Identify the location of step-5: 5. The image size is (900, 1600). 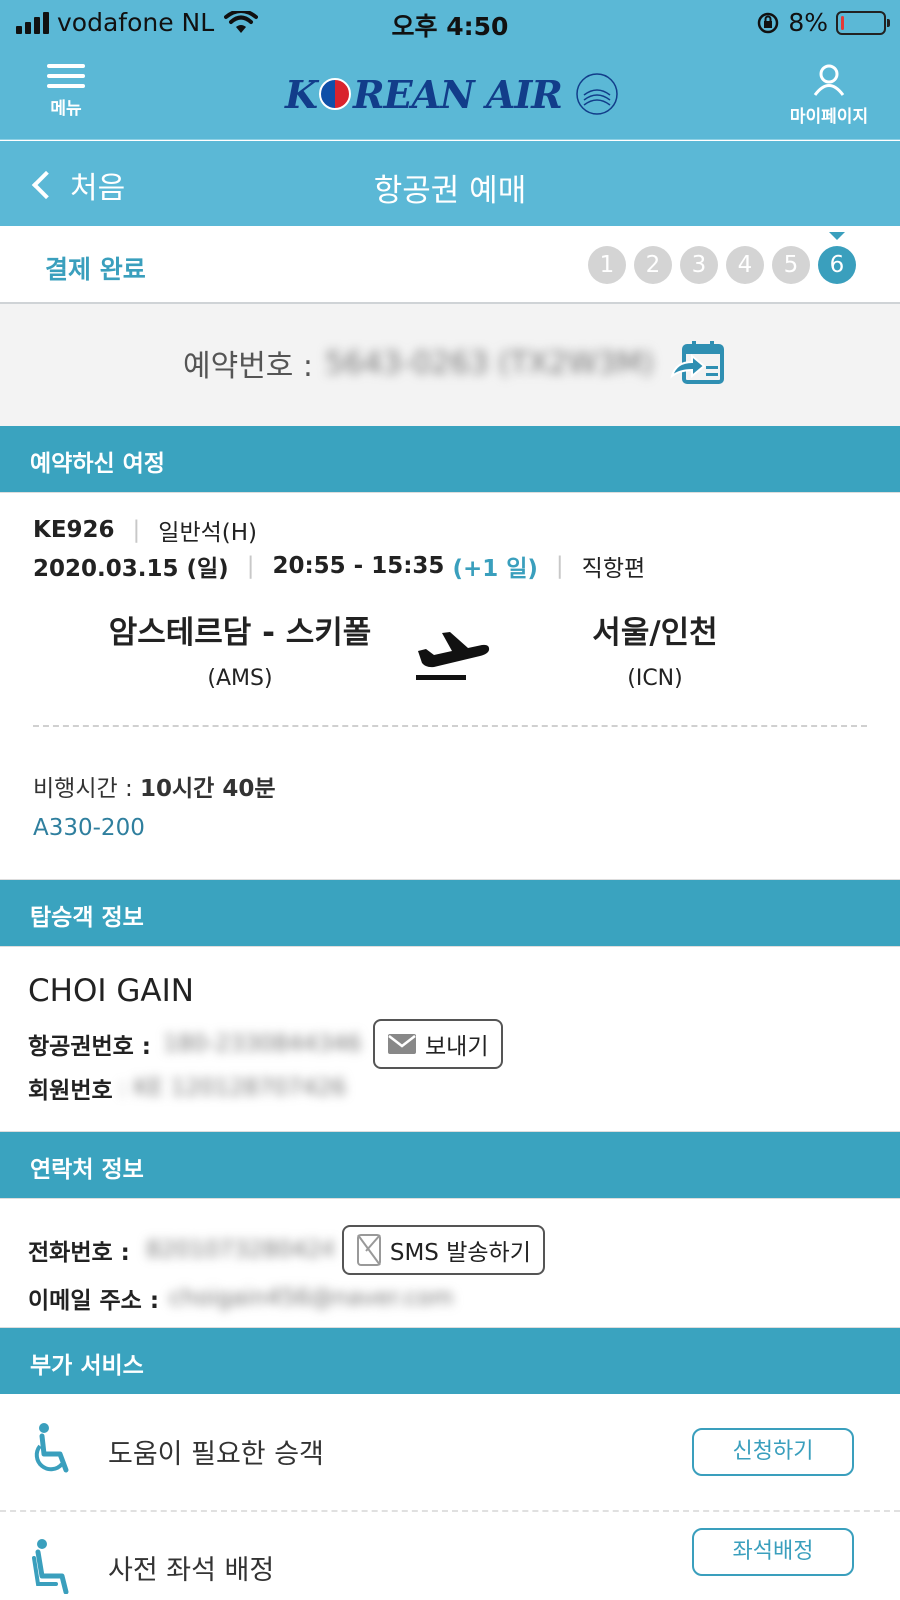
(791, 265).